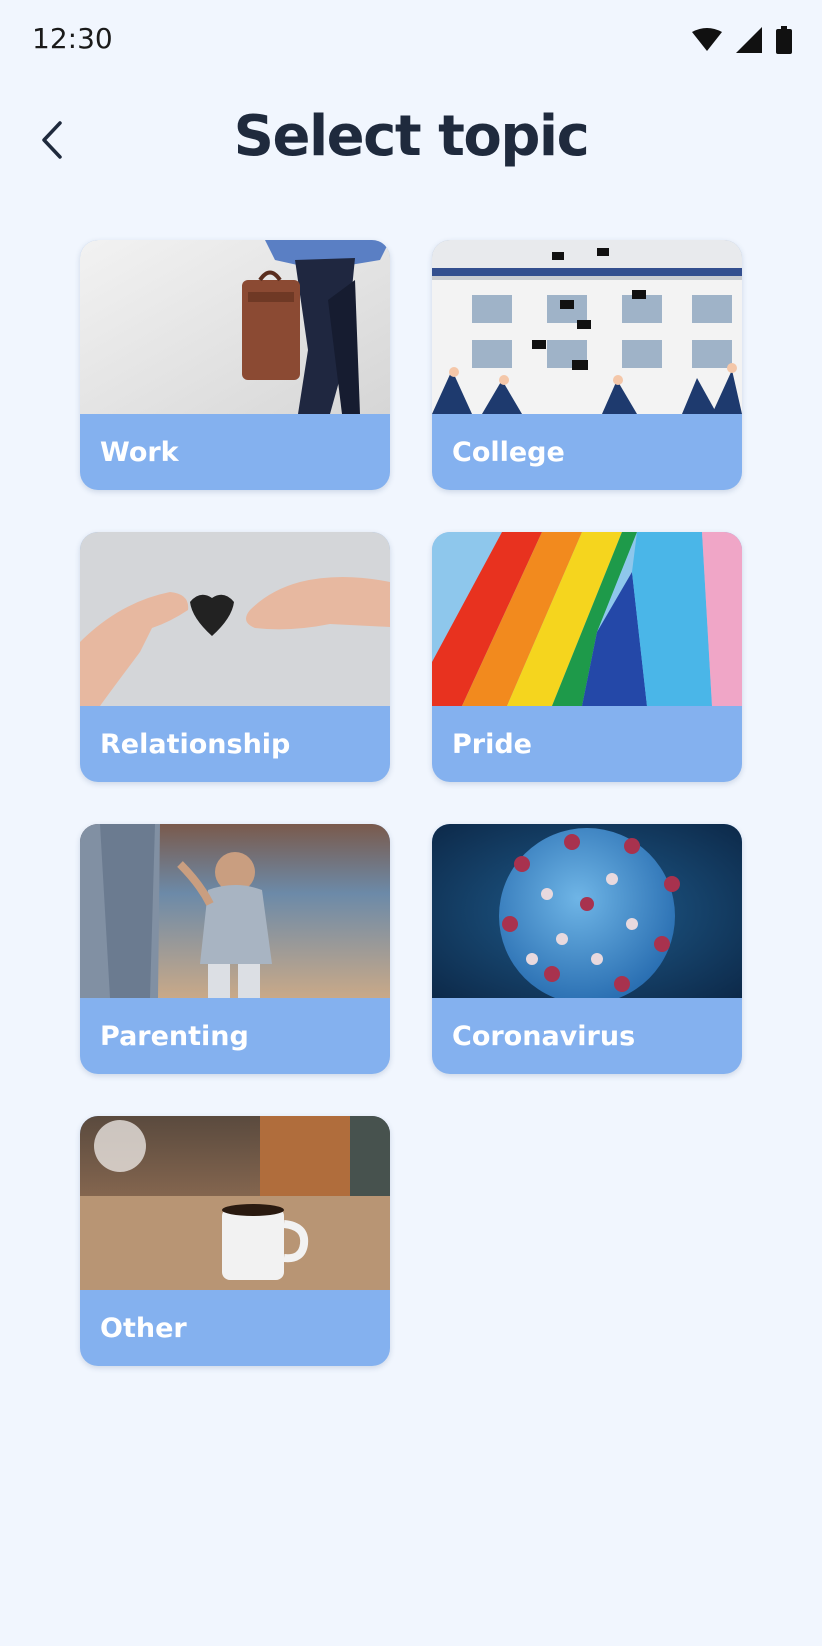 This screenshot has width=822, height=1646. Describe the element at coordinates (235, 911) in the screenshot. I see `child-walking-photo` at that location.